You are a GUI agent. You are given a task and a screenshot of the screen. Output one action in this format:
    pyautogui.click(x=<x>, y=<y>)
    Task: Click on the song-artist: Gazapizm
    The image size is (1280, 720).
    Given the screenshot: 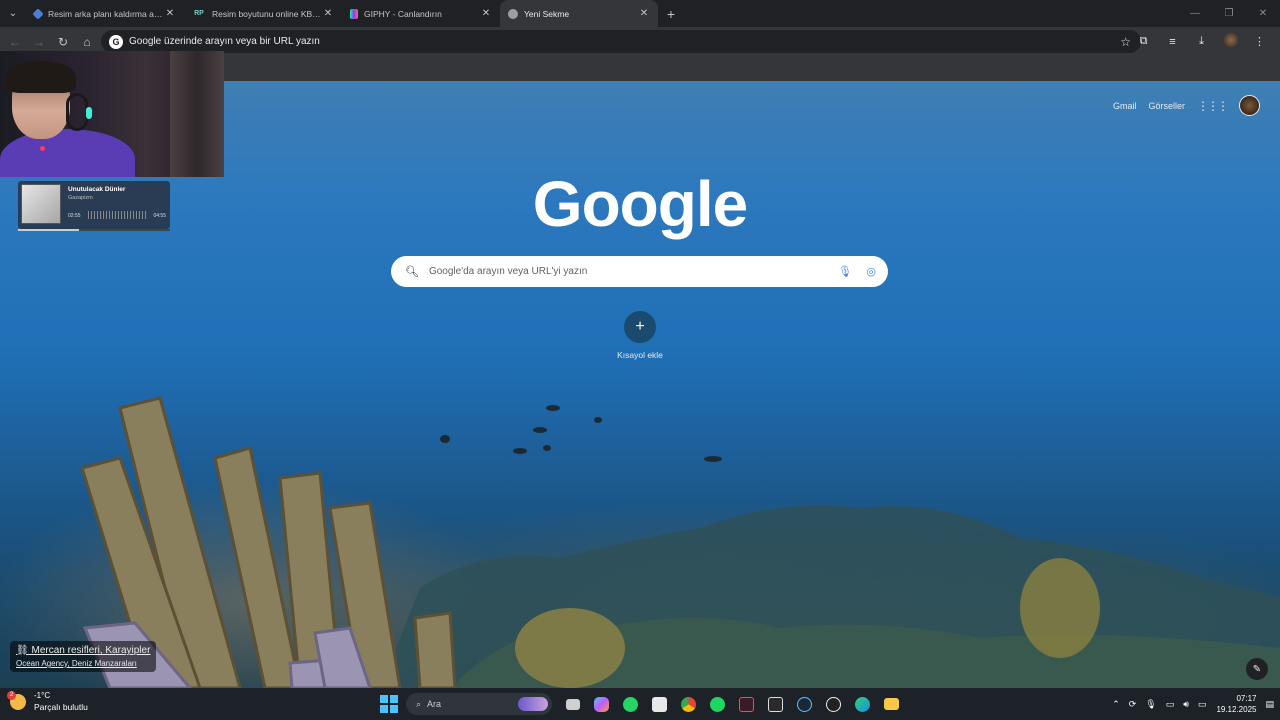 What is the action you would take?
    pyautogui.click(x=80, y=198)
    